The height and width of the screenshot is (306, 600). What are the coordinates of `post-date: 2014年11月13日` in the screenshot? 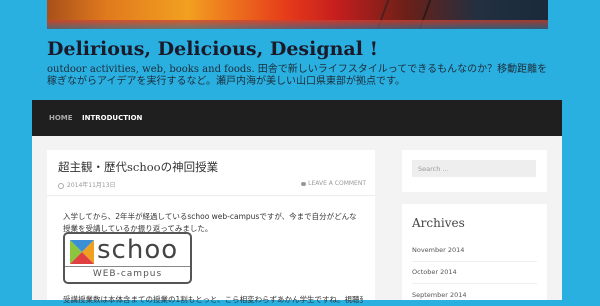 It's located at (91, 185).